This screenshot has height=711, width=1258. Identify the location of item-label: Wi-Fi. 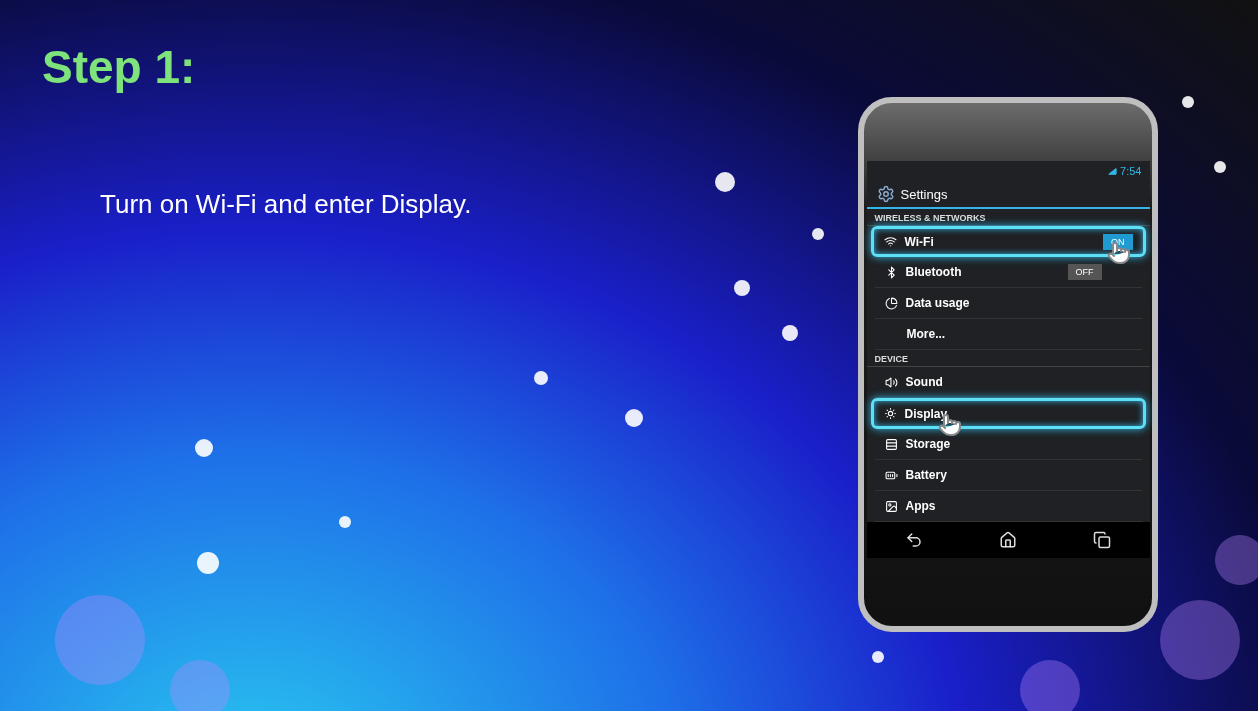
(919, 241).